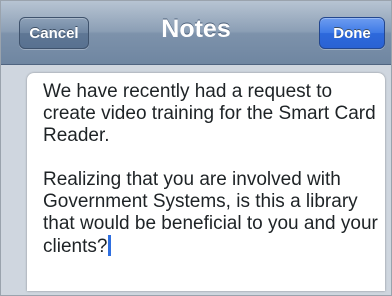 The image size is (392, 296). I want to click on done-button: Done, so click(352, 33).